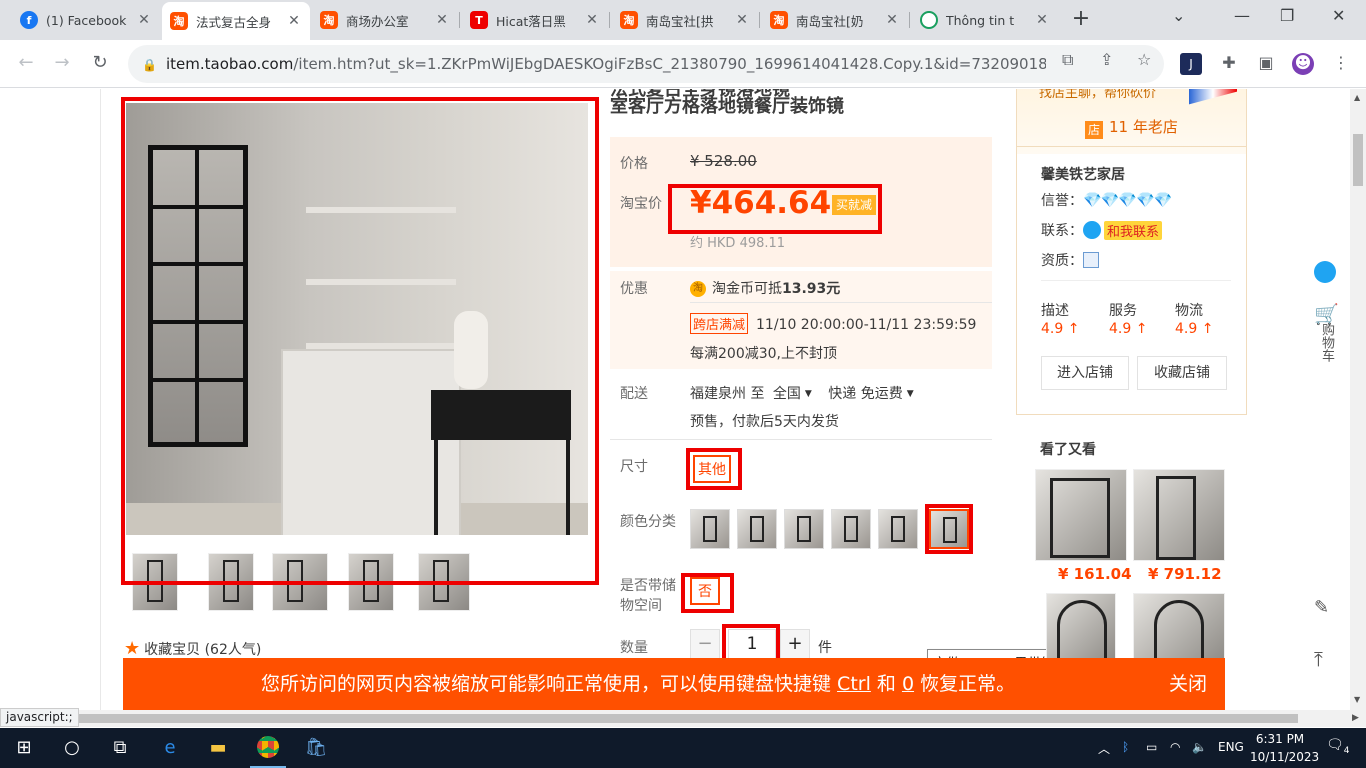 The width and height of the screenshot is (1366, 768). Describe the element at coordinates (72, 748) in the screenshot. I see `search-icon: ○` at that location.